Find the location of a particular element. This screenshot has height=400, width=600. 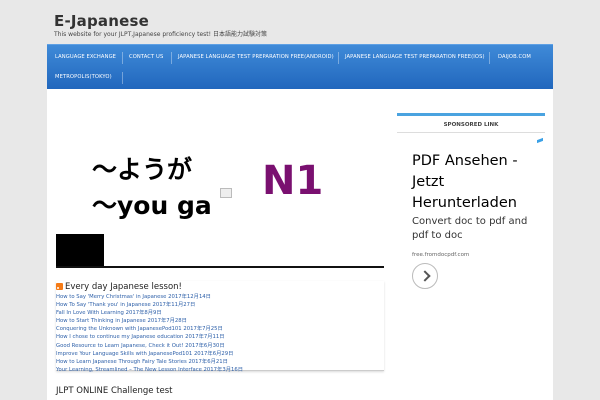

ad-arrow-button is located at coordinates (425, 276).